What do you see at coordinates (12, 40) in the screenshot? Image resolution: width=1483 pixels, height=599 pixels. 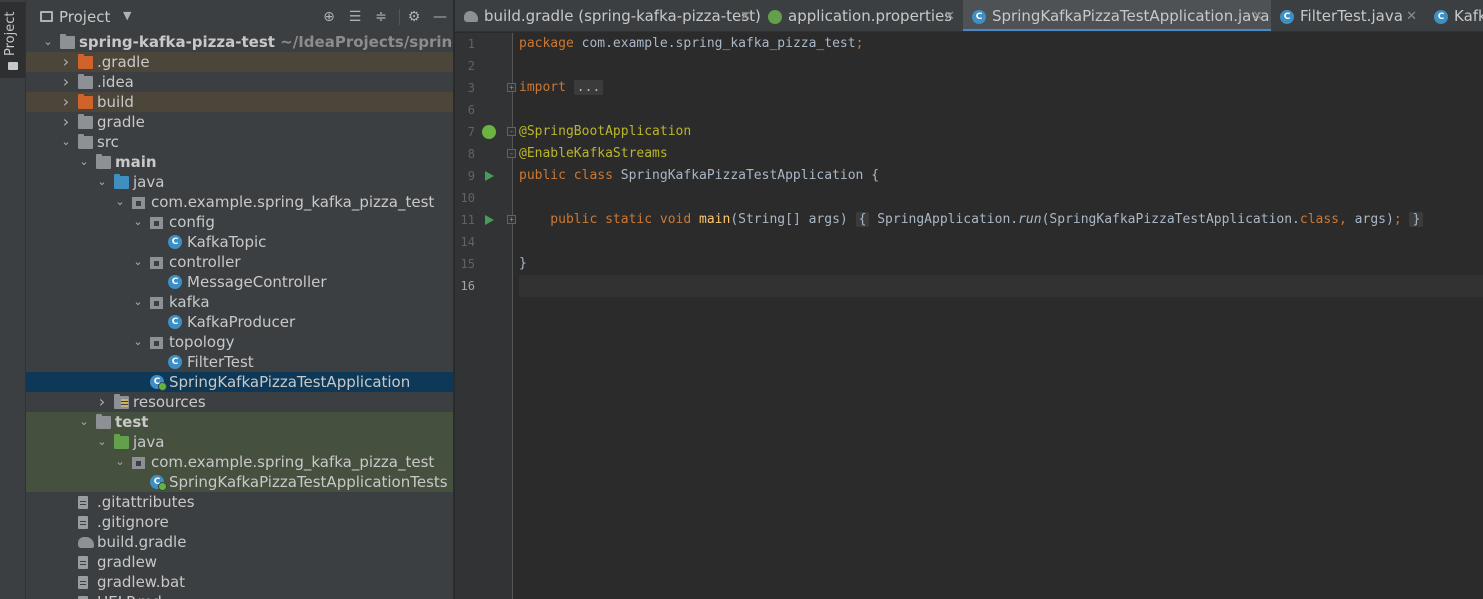 I see `project-tool-window-tab: Project` at bounding box center [12, 40].